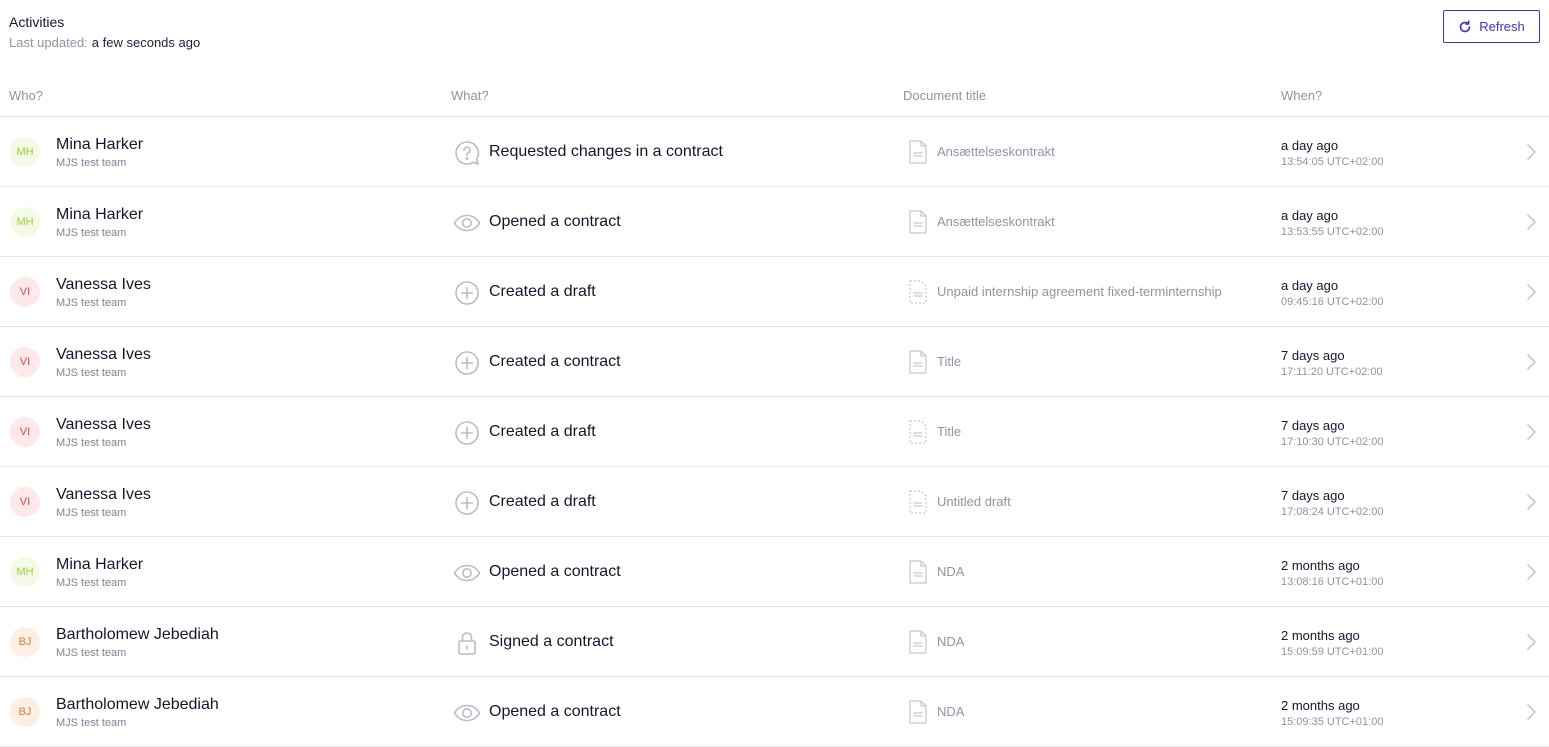  I want to click on last-updated: Last updated: a few seconds ago, so click(104, 42).